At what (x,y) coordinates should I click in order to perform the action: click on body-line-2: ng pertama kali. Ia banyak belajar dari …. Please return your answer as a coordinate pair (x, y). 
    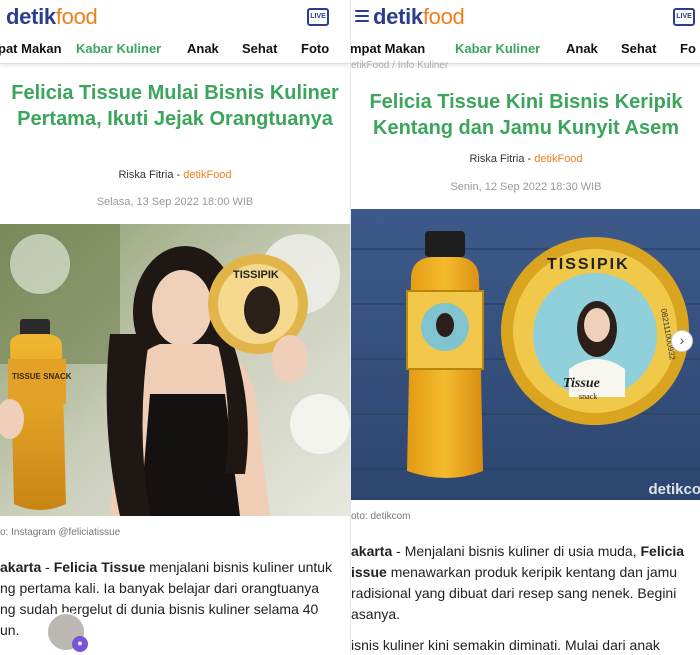
    Looking at the image, I should click on (160, 588).